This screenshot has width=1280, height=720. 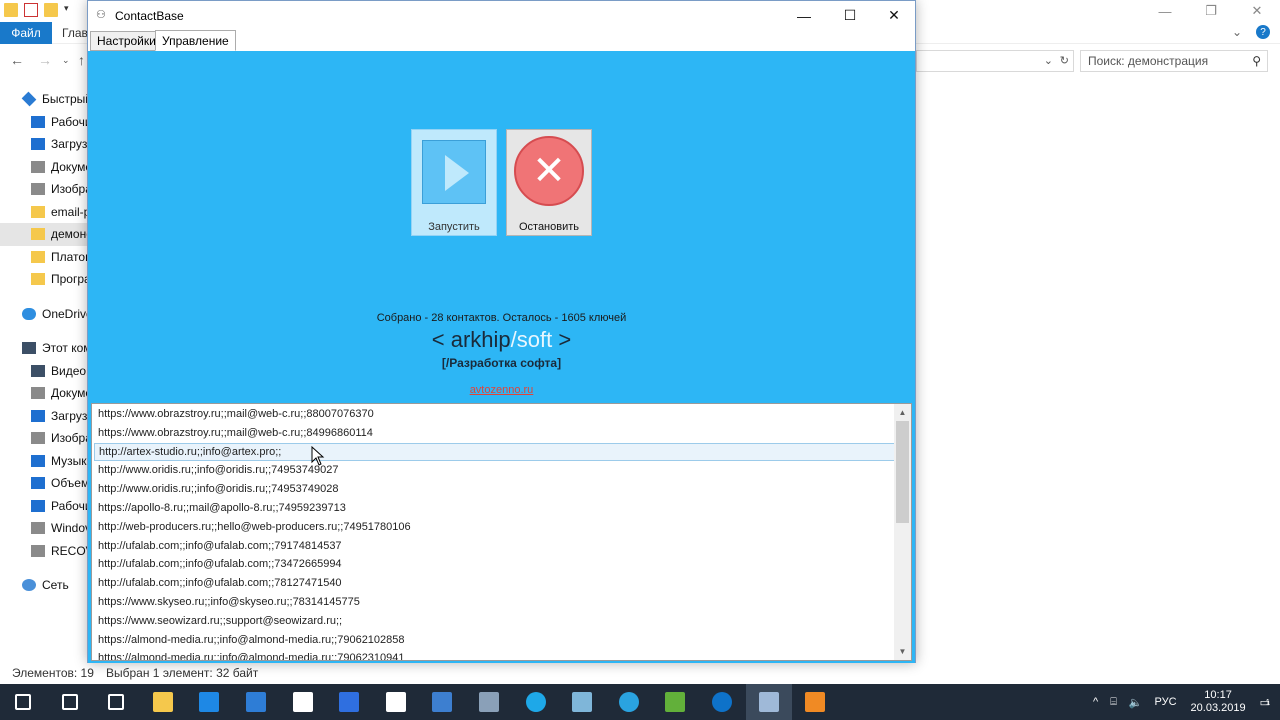 What do you see at coordinates (44, 314) in the screenshot?
I see `nav-item: OneDrive` at bounding box center [44, 314].